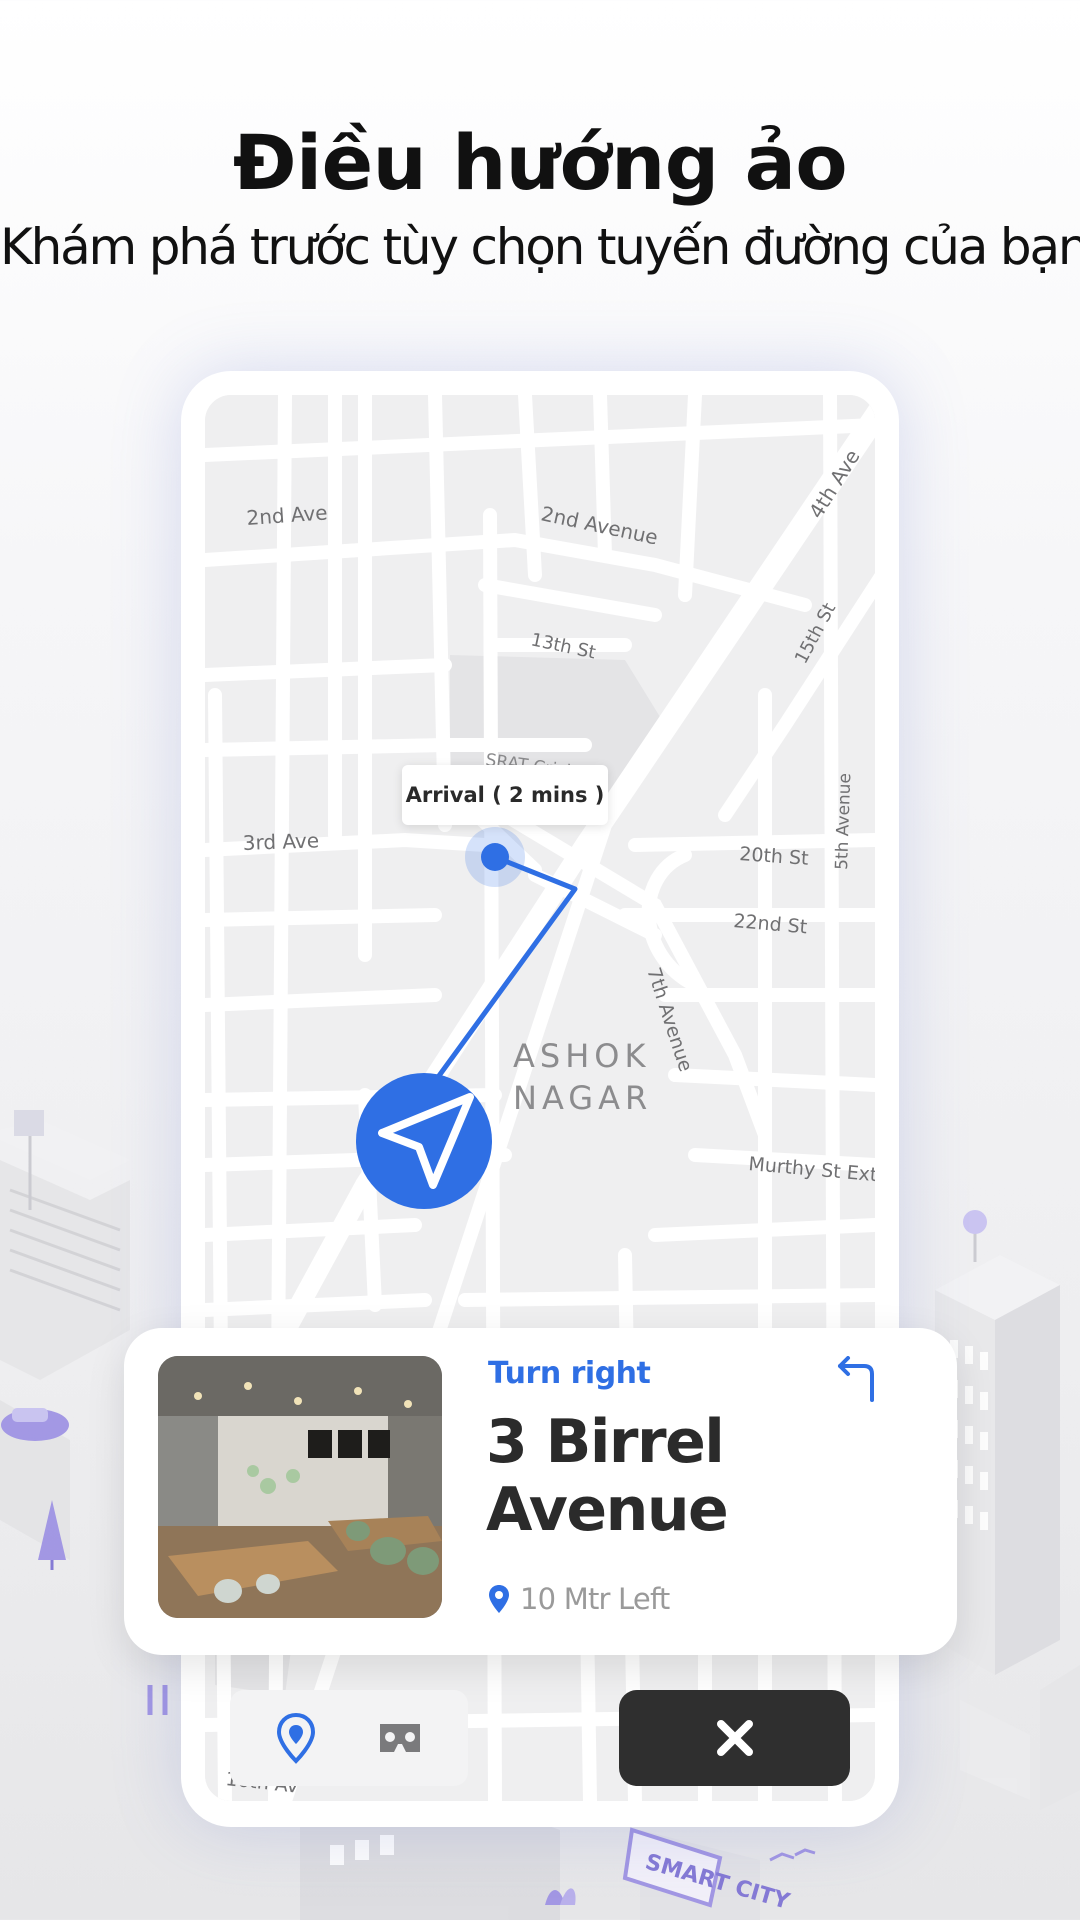  What do you see at coordinates (400, 1738) in the screenshot?
I see `vr-headset-icon` at bounding box center [400, 1738].